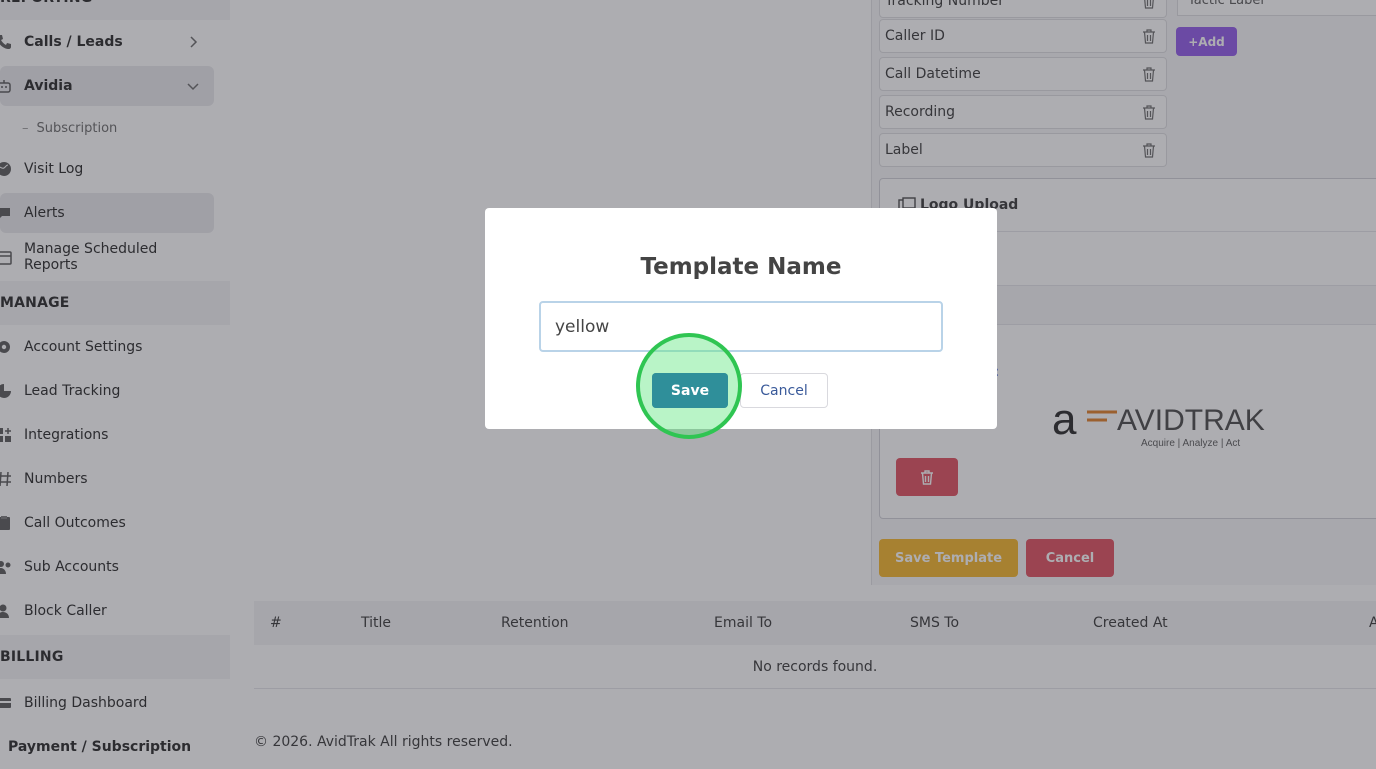  I want to click on cancel-button: Cancel, so click(784, 390).